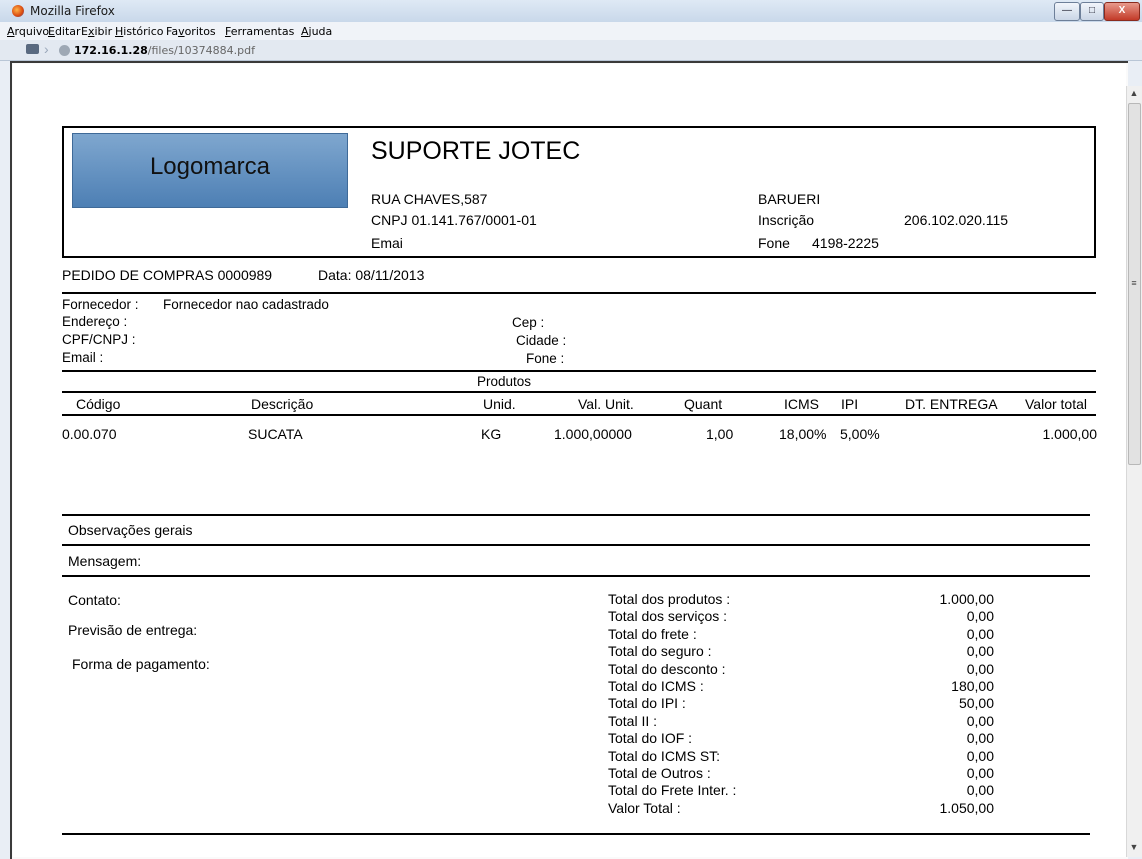  What do you see at coordinates (1070, 434) in the screenshot?
I see `row-valor-total: 1.000,00` at bounding box center [1070, 434].